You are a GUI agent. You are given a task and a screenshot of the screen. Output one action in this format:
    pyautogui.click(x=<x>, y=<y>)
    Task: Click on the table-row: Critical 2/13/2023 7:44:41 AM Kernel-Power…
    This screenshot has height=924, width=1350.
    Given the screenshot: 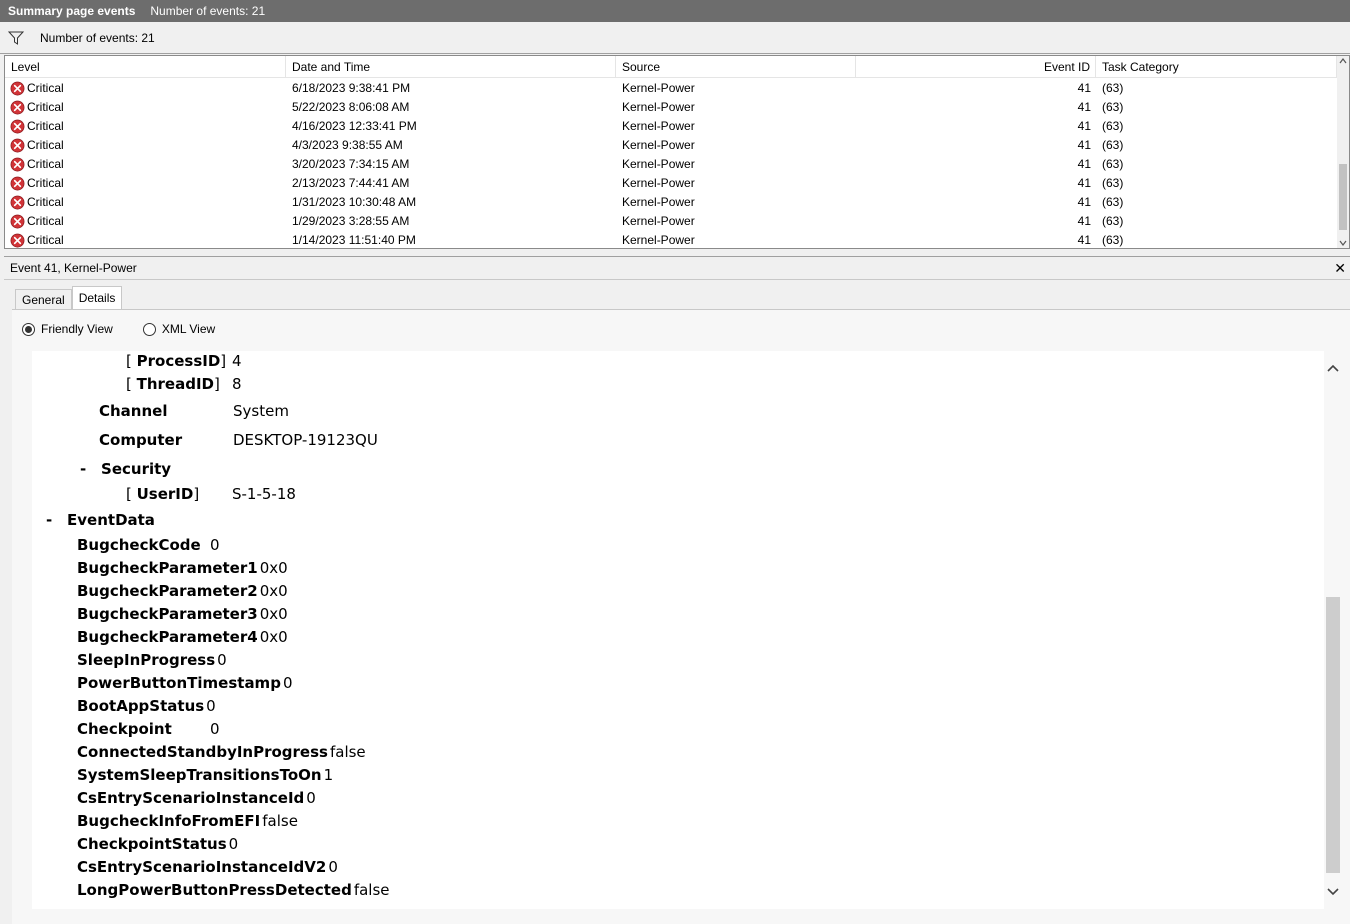 What is the action you would take?
    pyautogui.click(x=671, y=183)
    